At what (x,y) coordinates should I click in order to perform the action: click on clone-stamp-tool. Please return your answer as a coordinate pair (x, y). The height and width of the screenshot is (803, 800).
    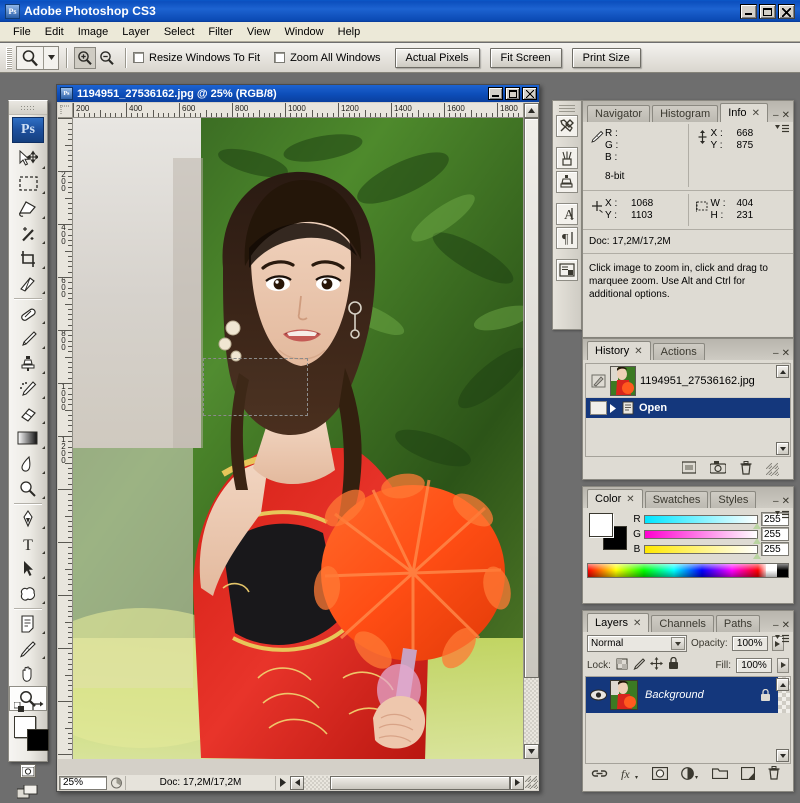
    Looking at the image, I should click on (28, 363).